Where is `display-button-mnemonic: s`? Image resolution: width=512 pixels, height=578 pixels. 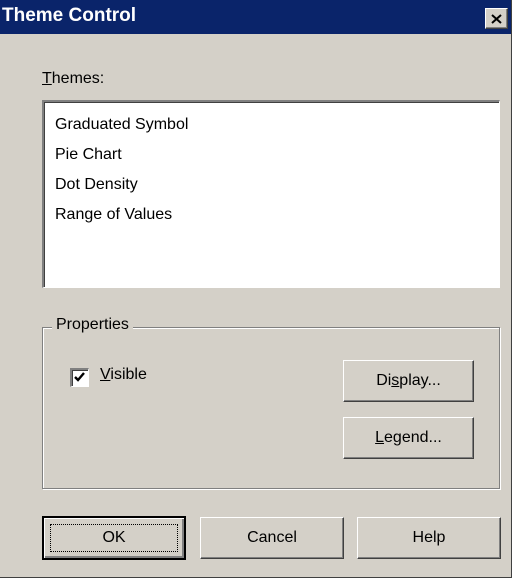 display-button-mnemonic: s is located at coordinates (395, 380).